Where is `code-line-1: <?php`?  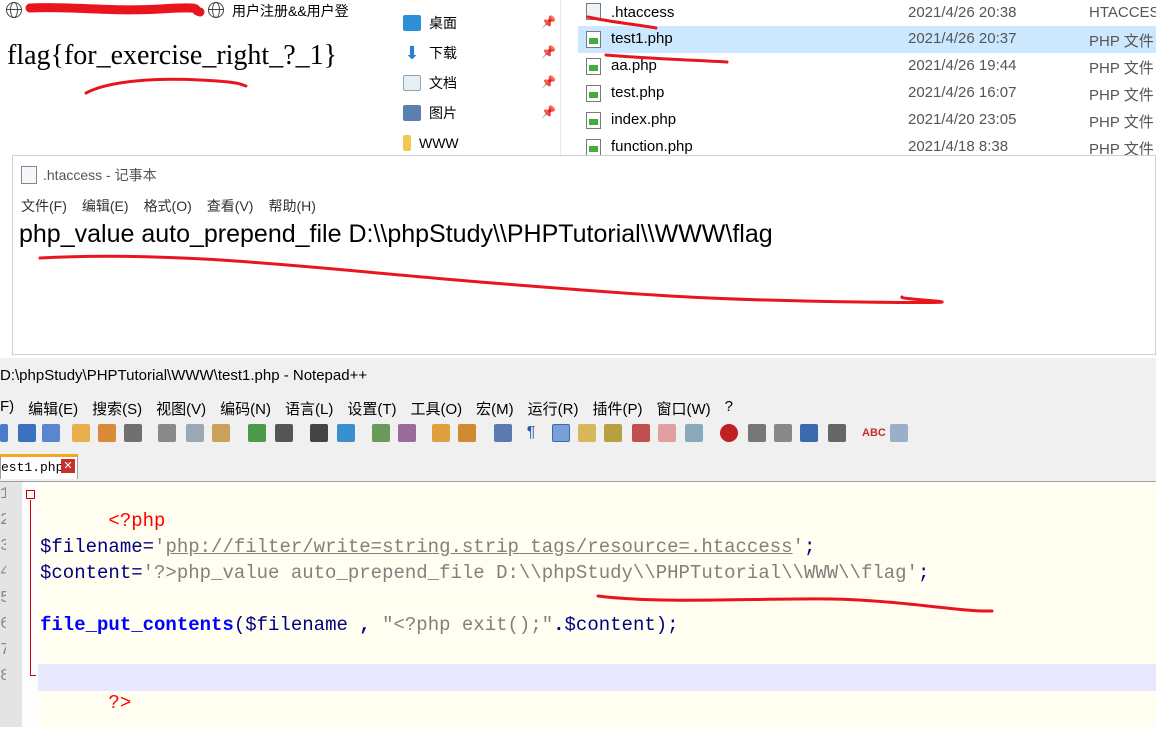
code-line-1: <?php is located at coordinates (102, 507).